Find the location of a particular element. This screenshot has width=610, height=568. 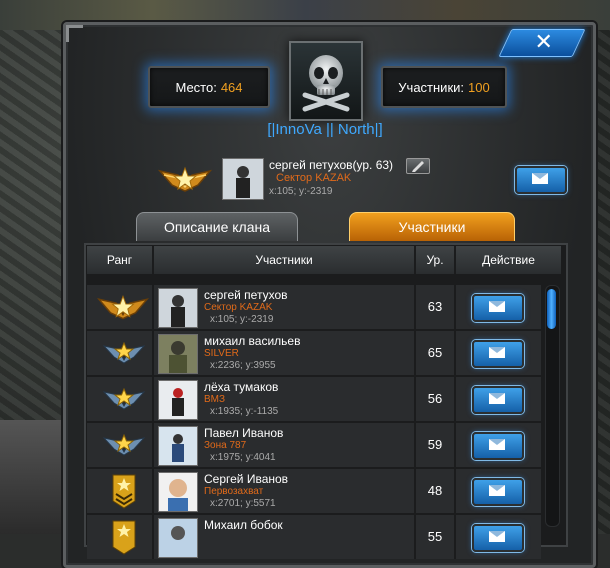

table-row: Михаил бобок 55 is located at coordinates (314, 537).